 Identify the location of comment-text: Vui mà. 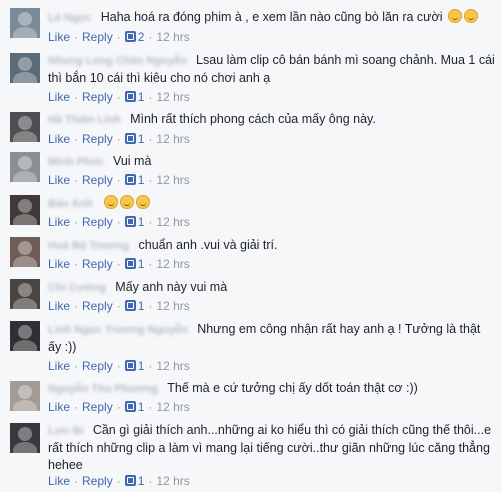
(132, 161).